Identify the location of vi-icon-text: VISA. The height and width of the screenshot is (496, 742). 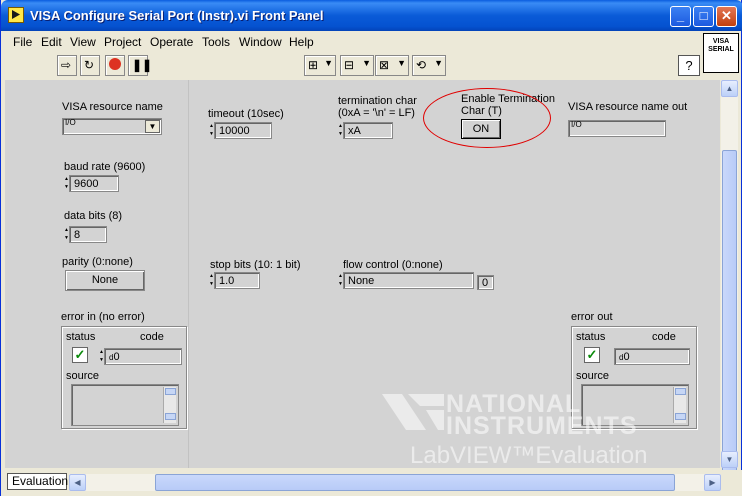
(721, 41).